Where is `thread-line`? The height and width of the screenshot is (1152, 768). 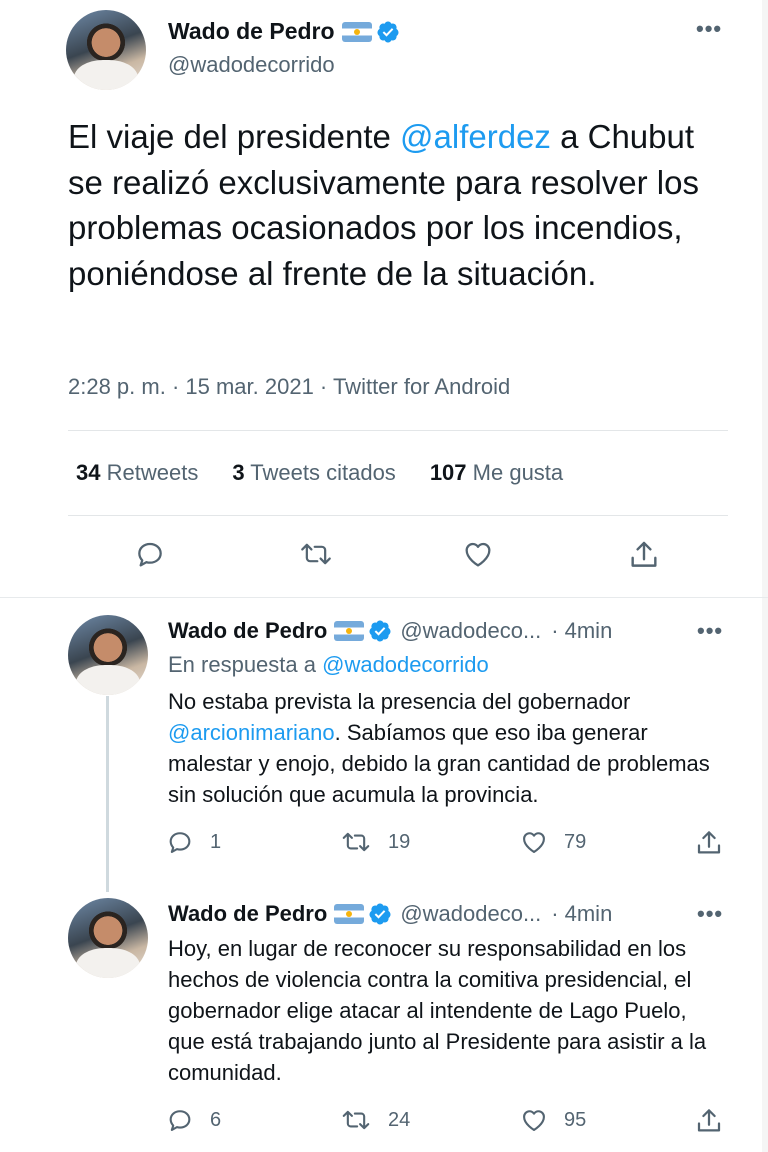 thread-line is located at coordinates (107, 794).